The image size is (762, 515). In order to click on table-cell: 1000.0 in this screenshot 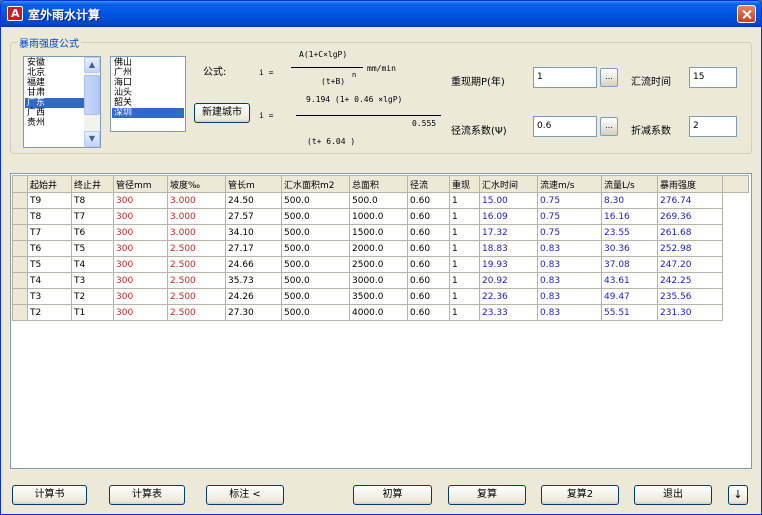, I will do `click(378, 216)`.